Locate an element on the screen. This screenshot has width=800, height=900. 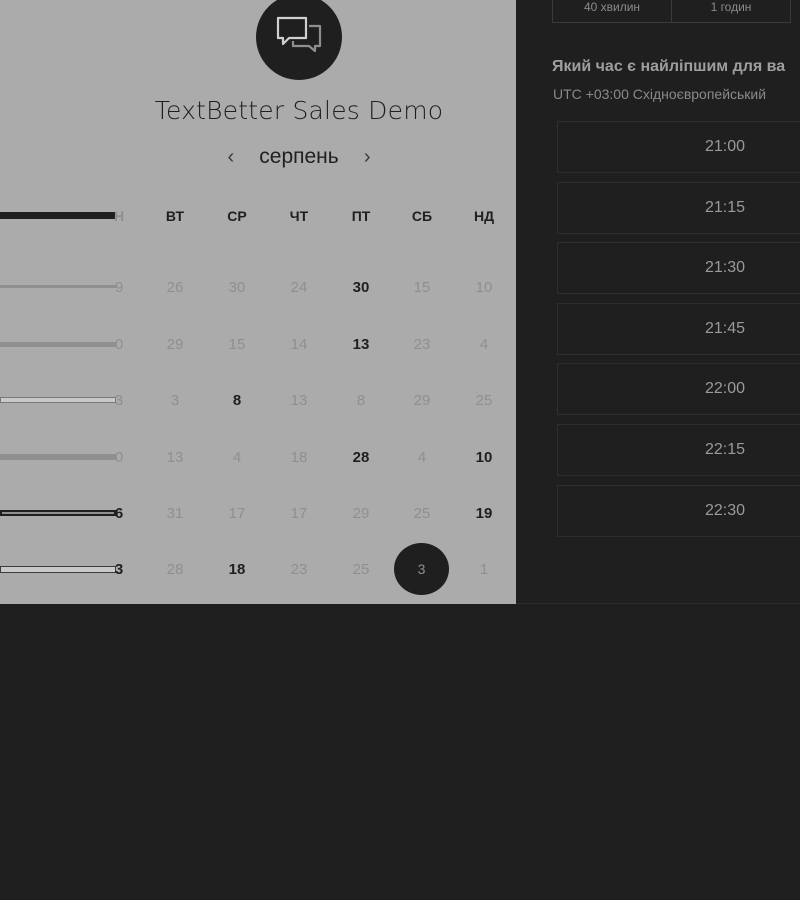
weekday-label: ВТ is located at coordinates (175, 216).